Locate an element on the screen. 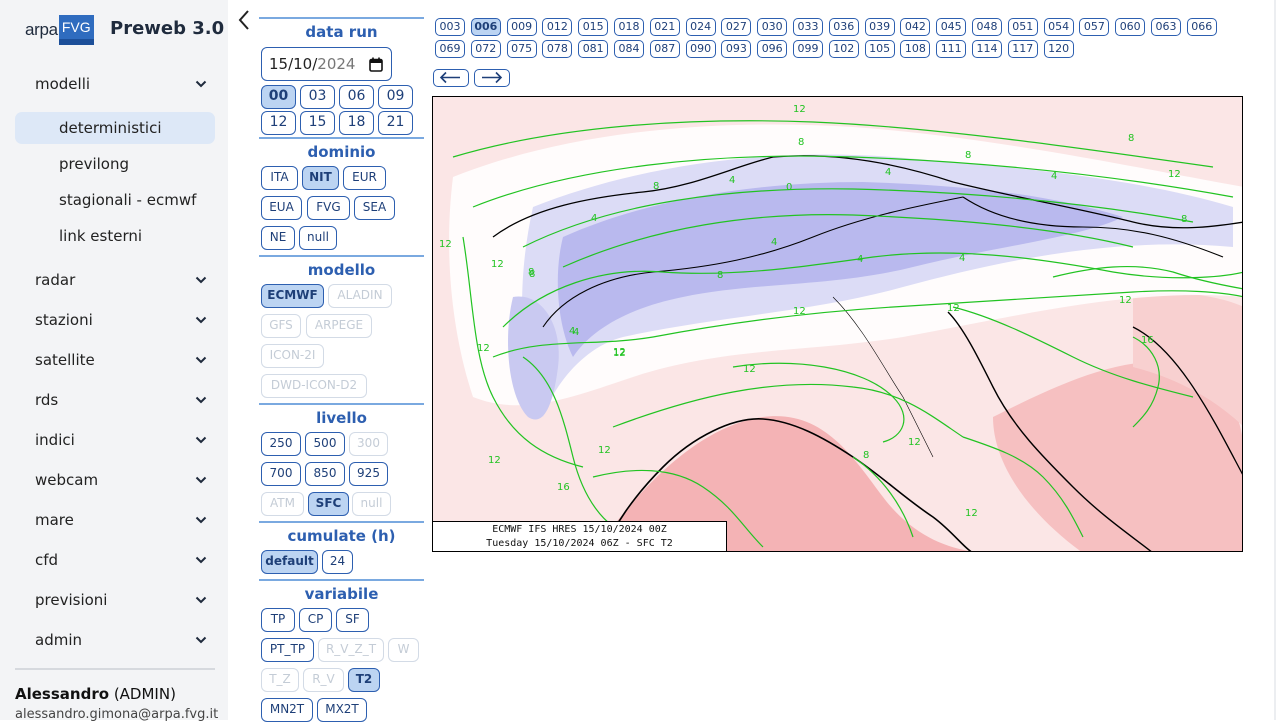 Image resolution: width=1280 pixels, height=722 pixels. sidebar-item-rds: rds is located at coordinates (115, 400).